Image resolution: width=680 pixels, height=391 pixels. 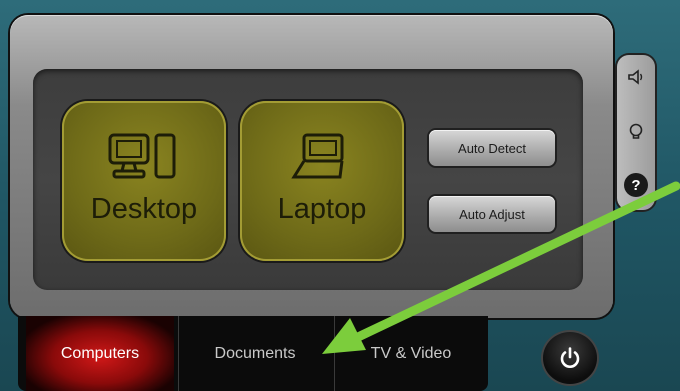 I want to click on auto-adjust-button: Auto Adjust, so click(x=492, y=214).